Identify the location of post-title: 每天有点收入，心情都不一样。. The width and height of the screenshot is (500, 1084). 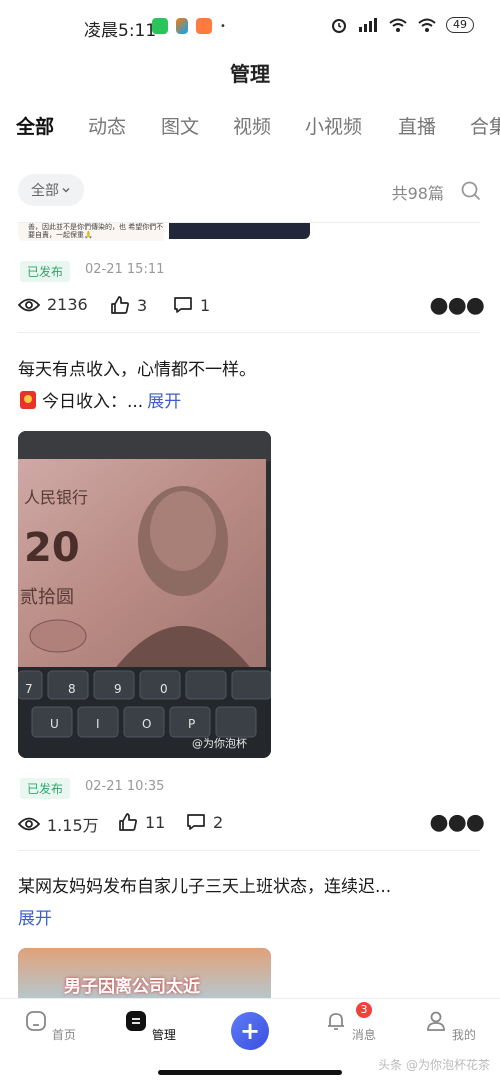
(137, 367).